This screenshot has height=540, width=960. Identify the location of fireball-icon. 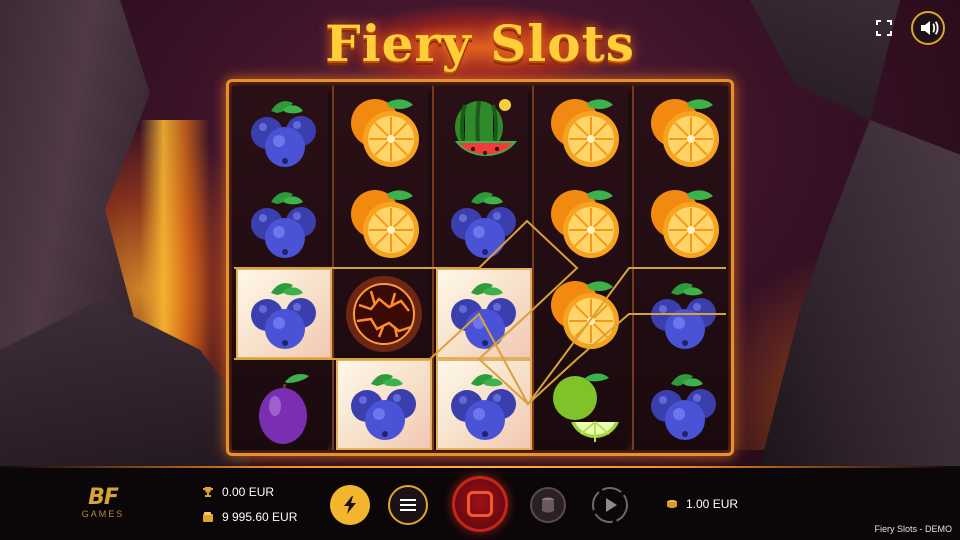
(384, 313).